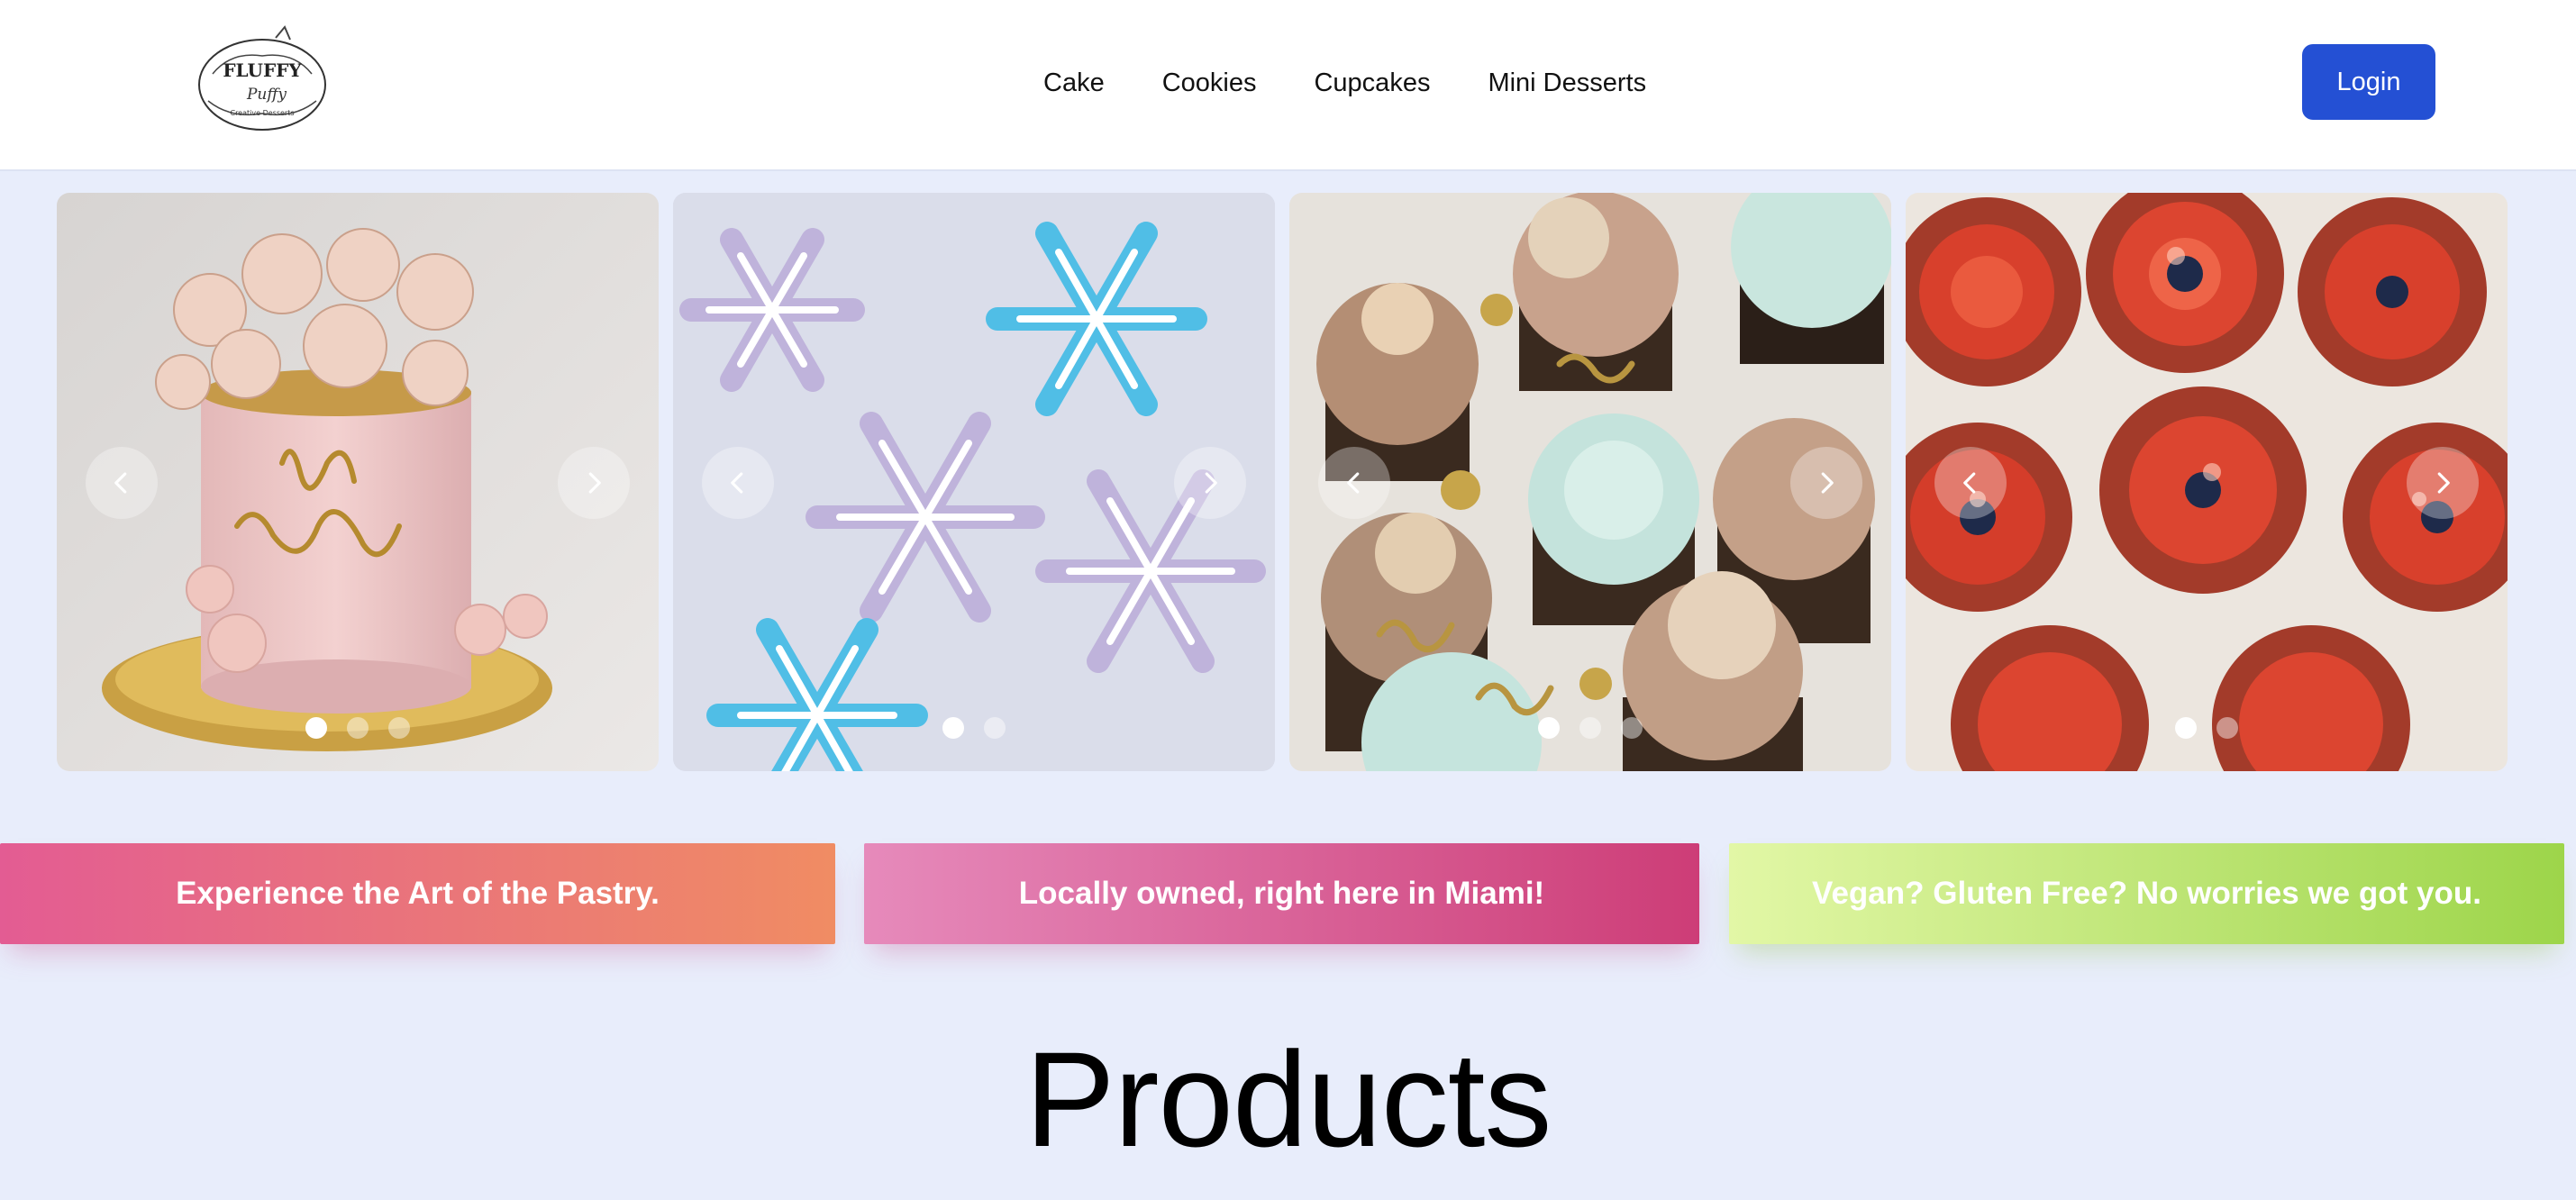 The height and width of the screenshot is (1200, 2576). What do you see at coordinates (262, 70) in the screenshot?
I see `svg-text: FLUFFY` at bounding box center [262, 70].